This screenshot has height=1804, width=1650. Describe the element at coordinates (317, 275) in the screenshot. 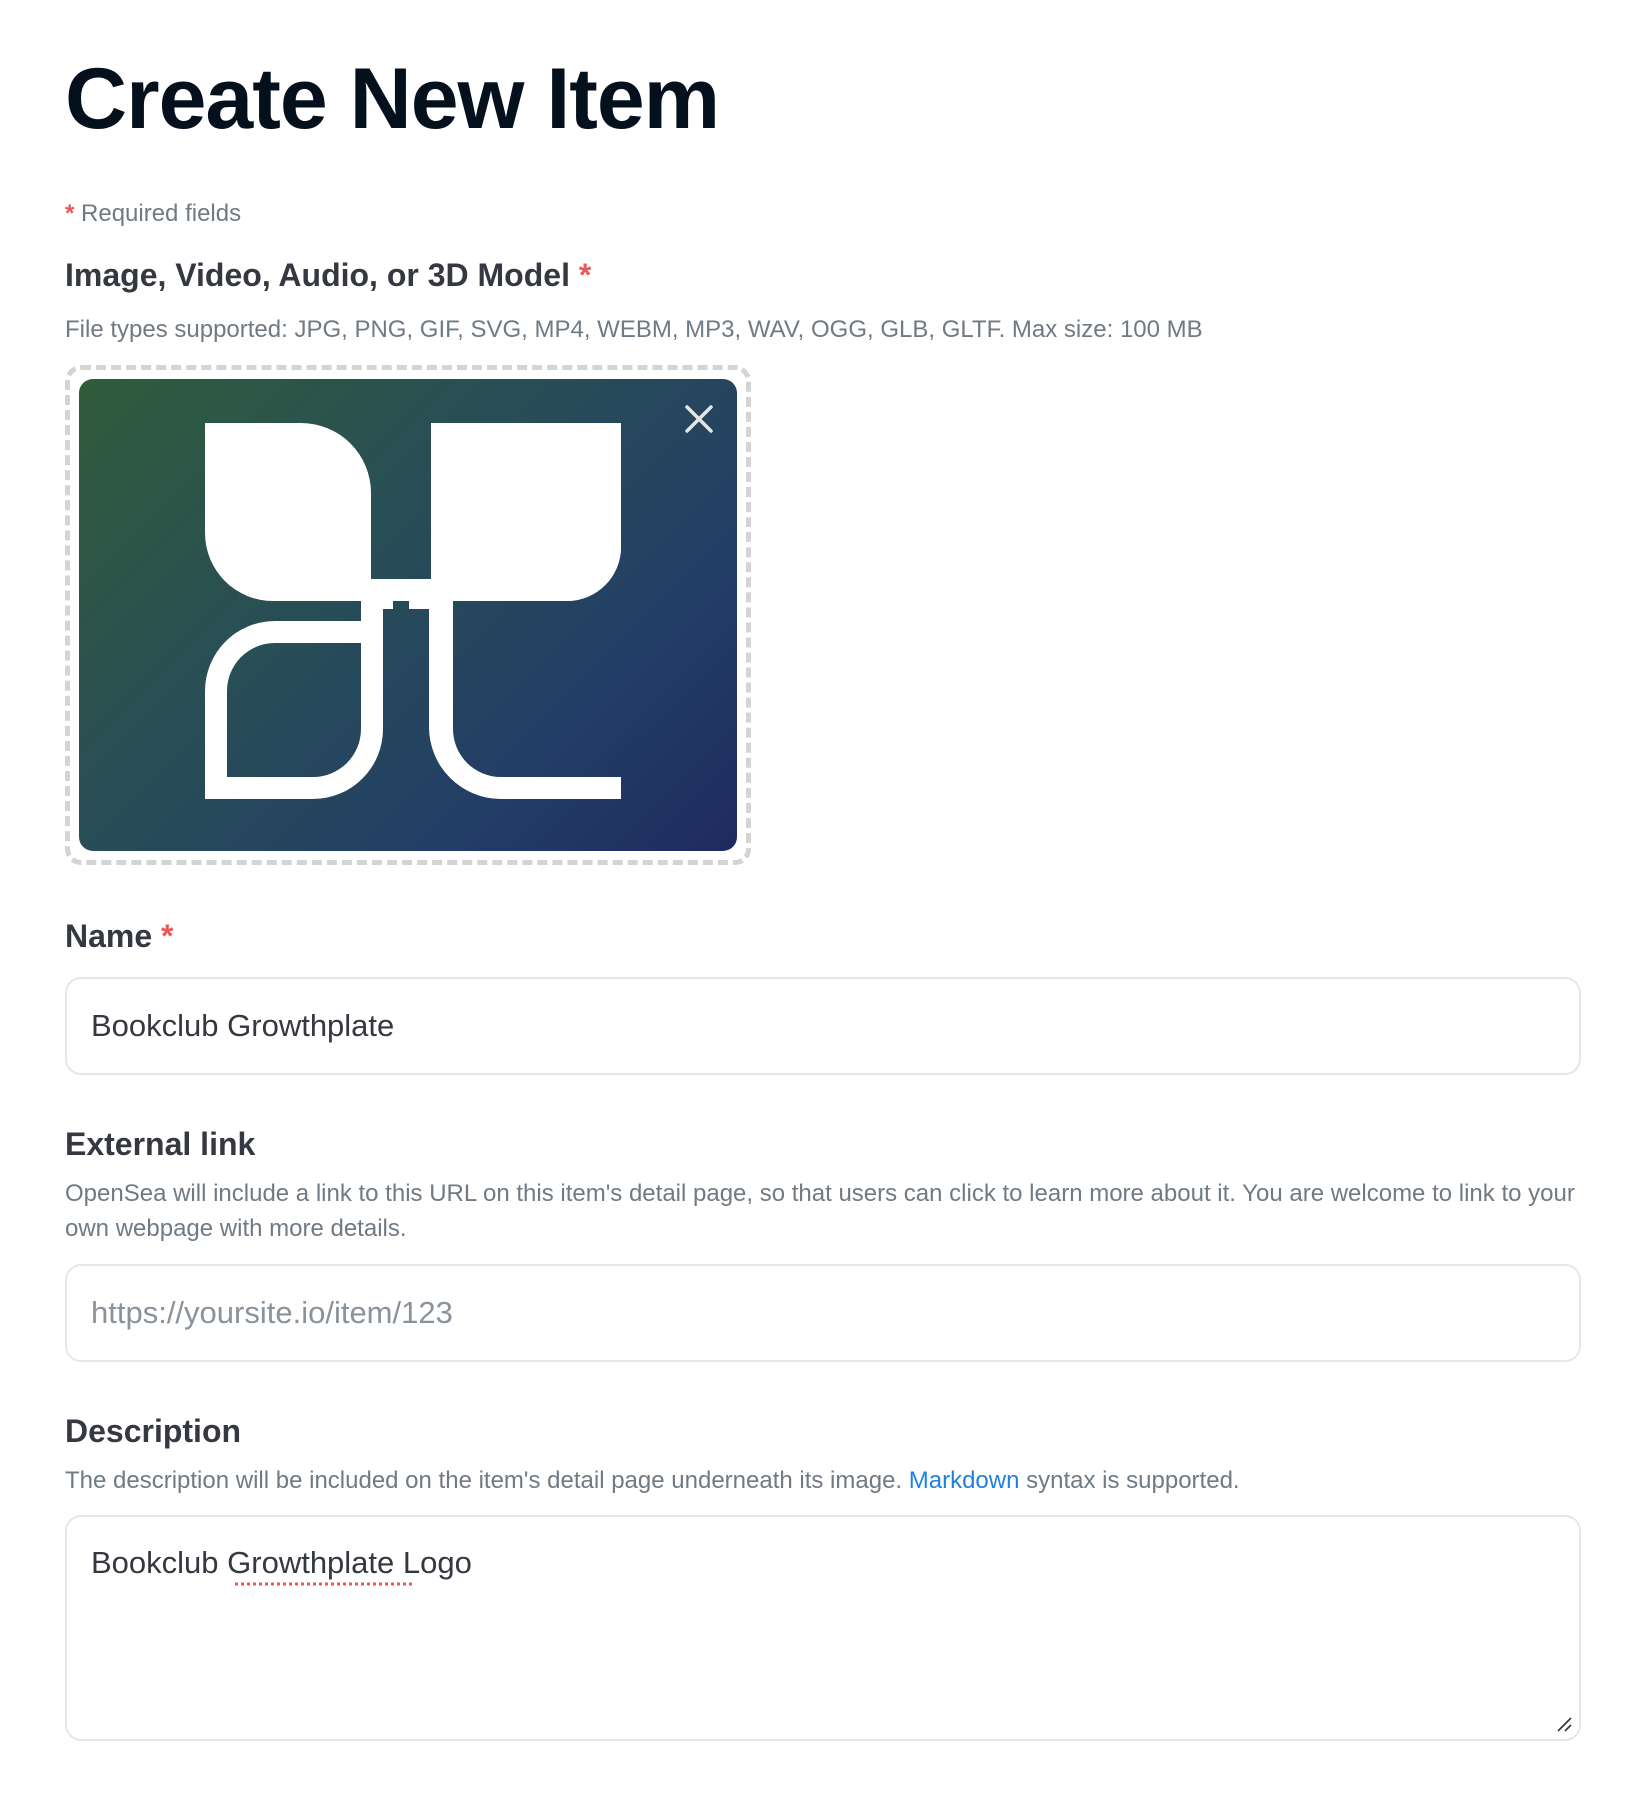

I see `media-label-text: Image, Video, Audio, or 3D Model` at that location.